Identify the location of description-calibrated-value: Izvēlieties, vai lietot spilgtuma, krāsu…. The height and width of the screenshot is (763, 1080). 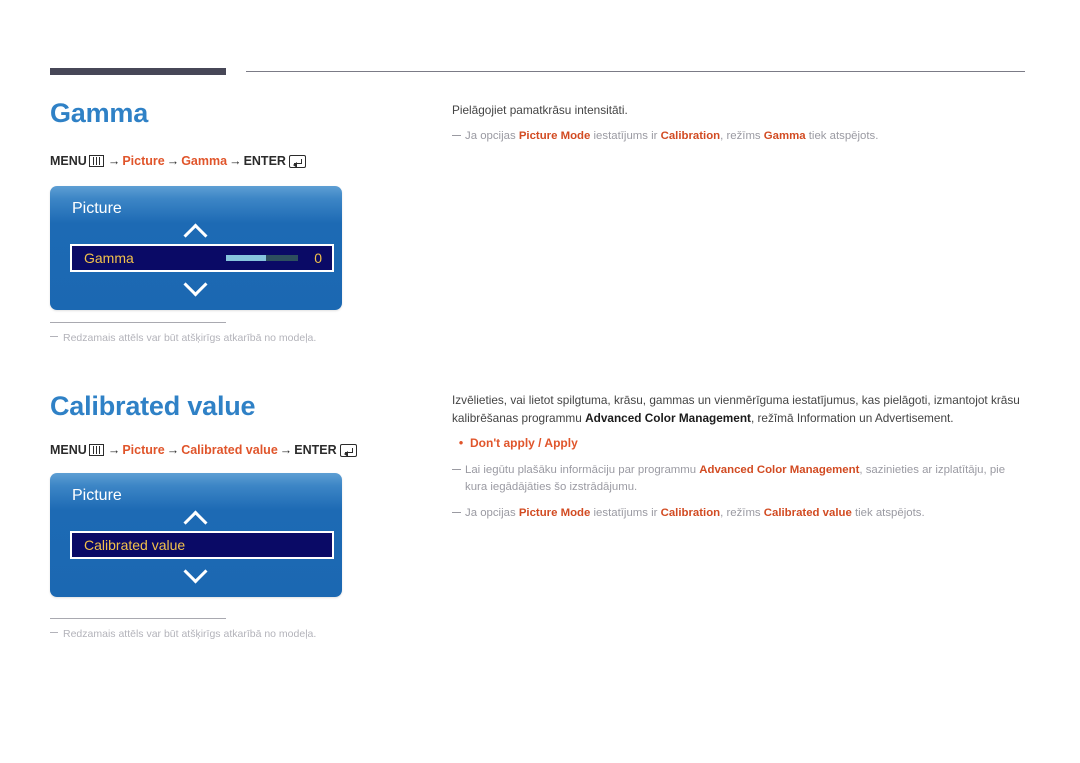
(736, 409).